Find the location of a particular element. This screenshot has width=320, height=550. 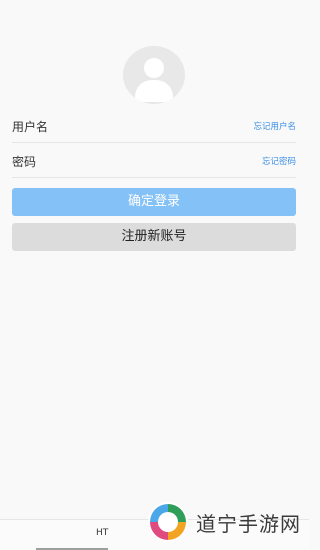

password-row: 密码 忘记密码 is located at coordinates (154, 162).